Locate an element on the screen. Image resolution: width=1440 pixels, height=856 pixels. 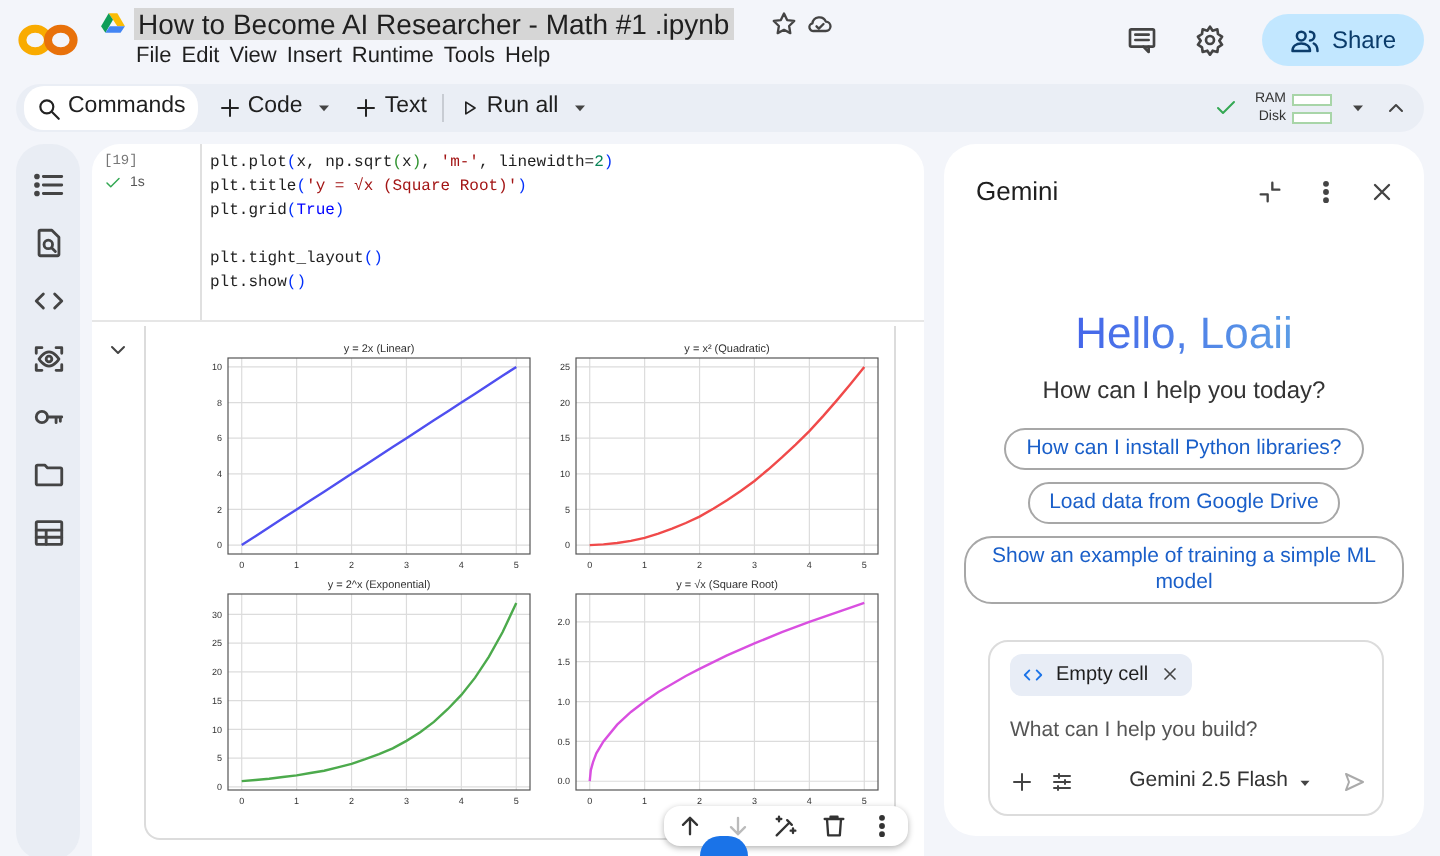
run-all-button: Run all is located at coordinates (509, 108).